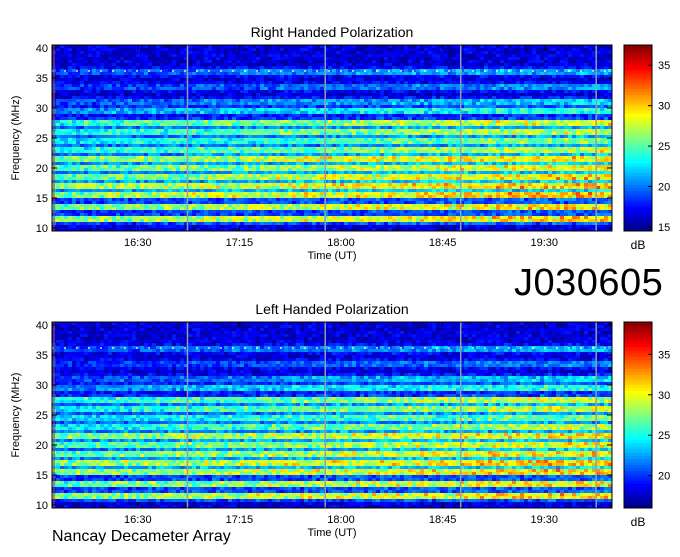  I want to click on colorbar: 20253035dB, so click(647, 425).